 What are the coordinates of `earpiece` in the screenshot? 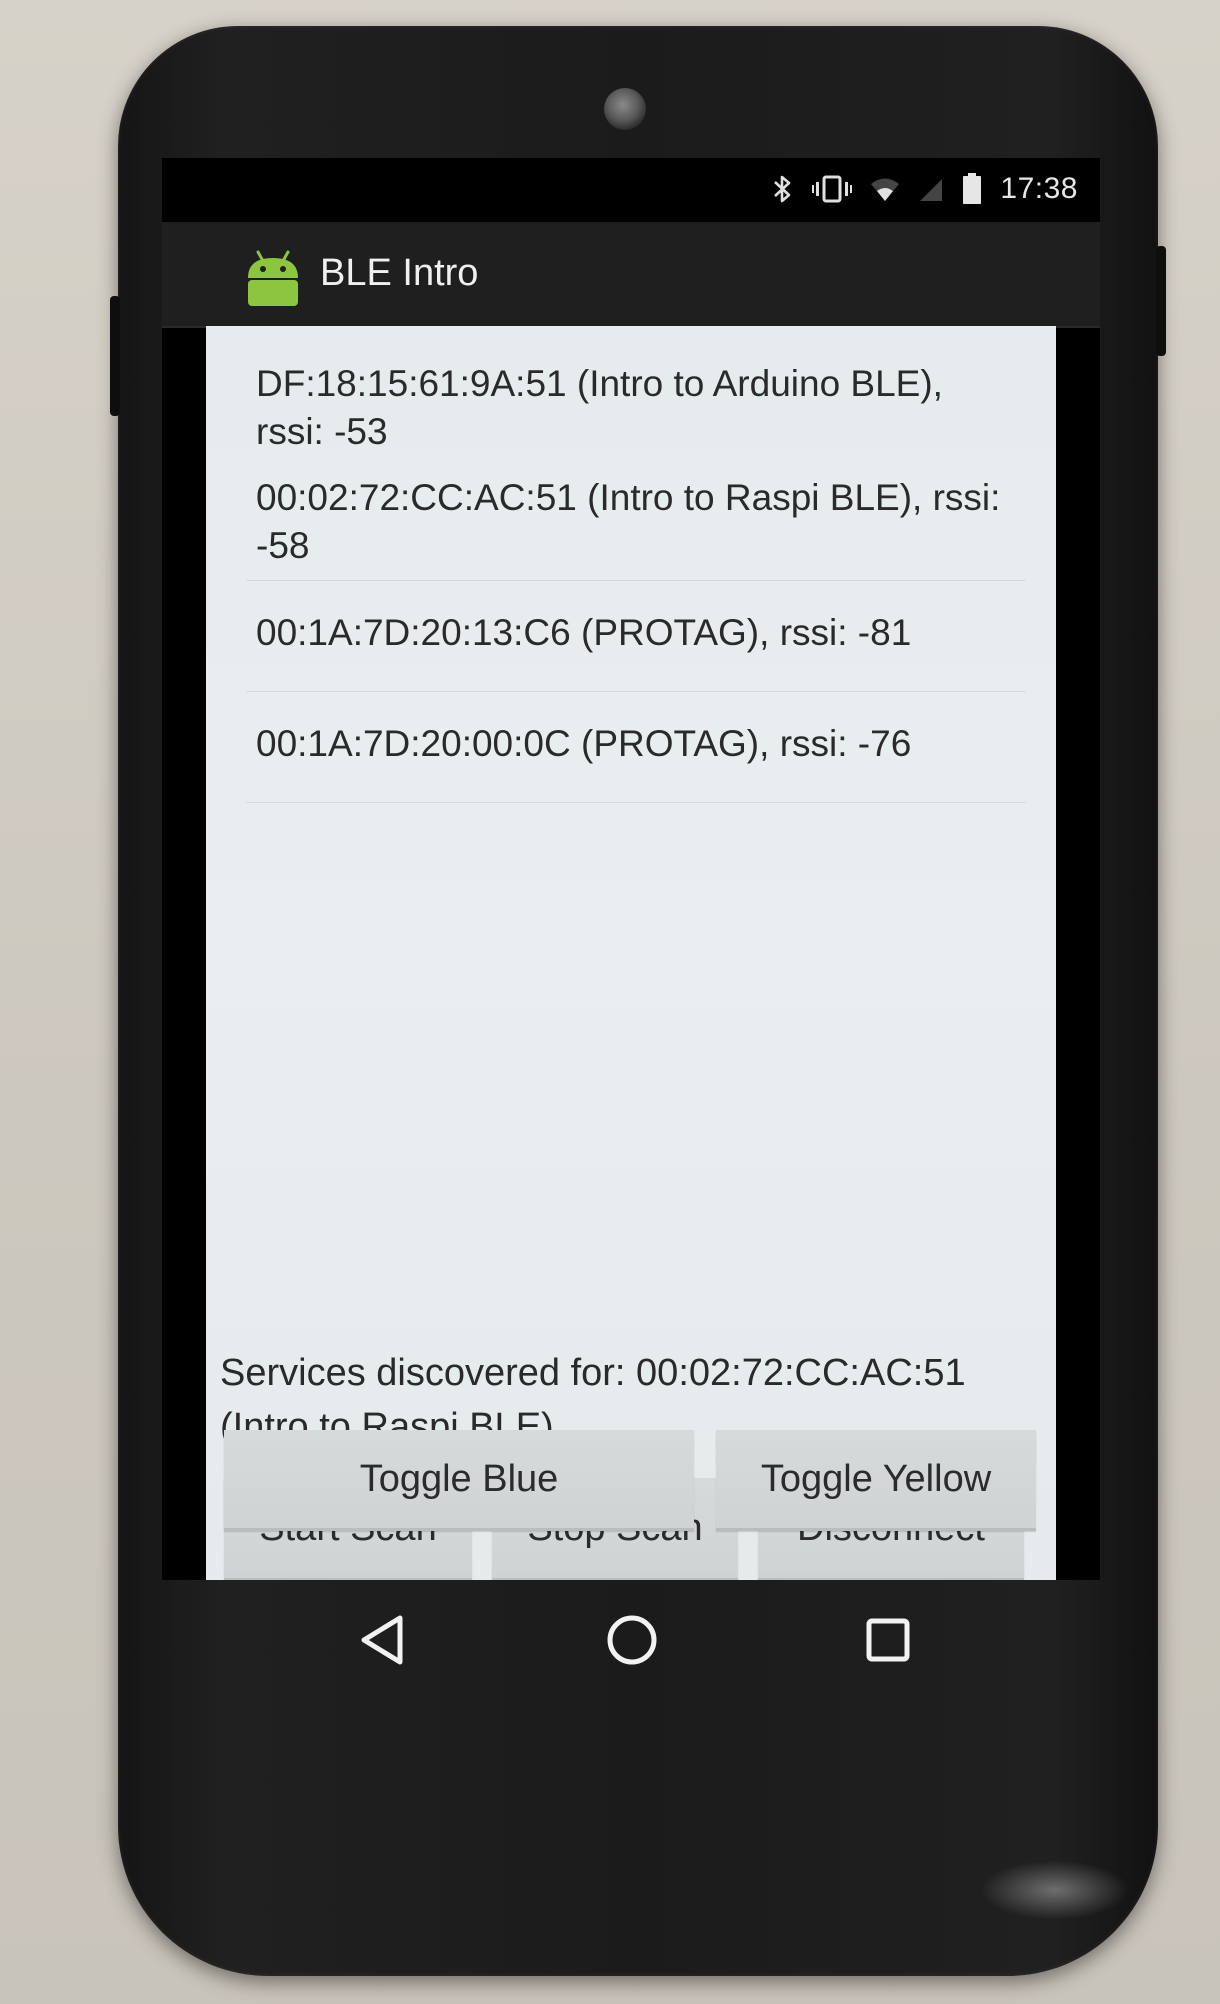 It's located at (625, 109).